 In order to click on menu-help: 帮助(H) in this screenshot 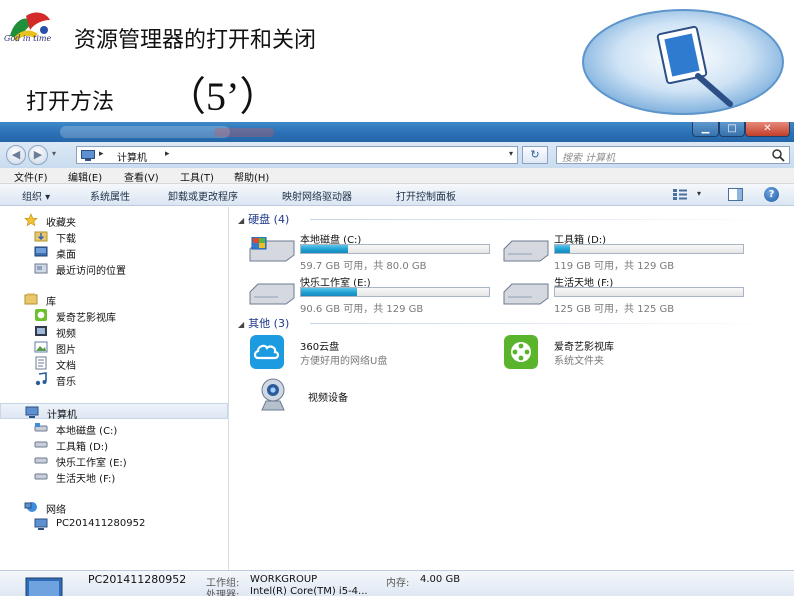, I will do `click(251, 176)`.